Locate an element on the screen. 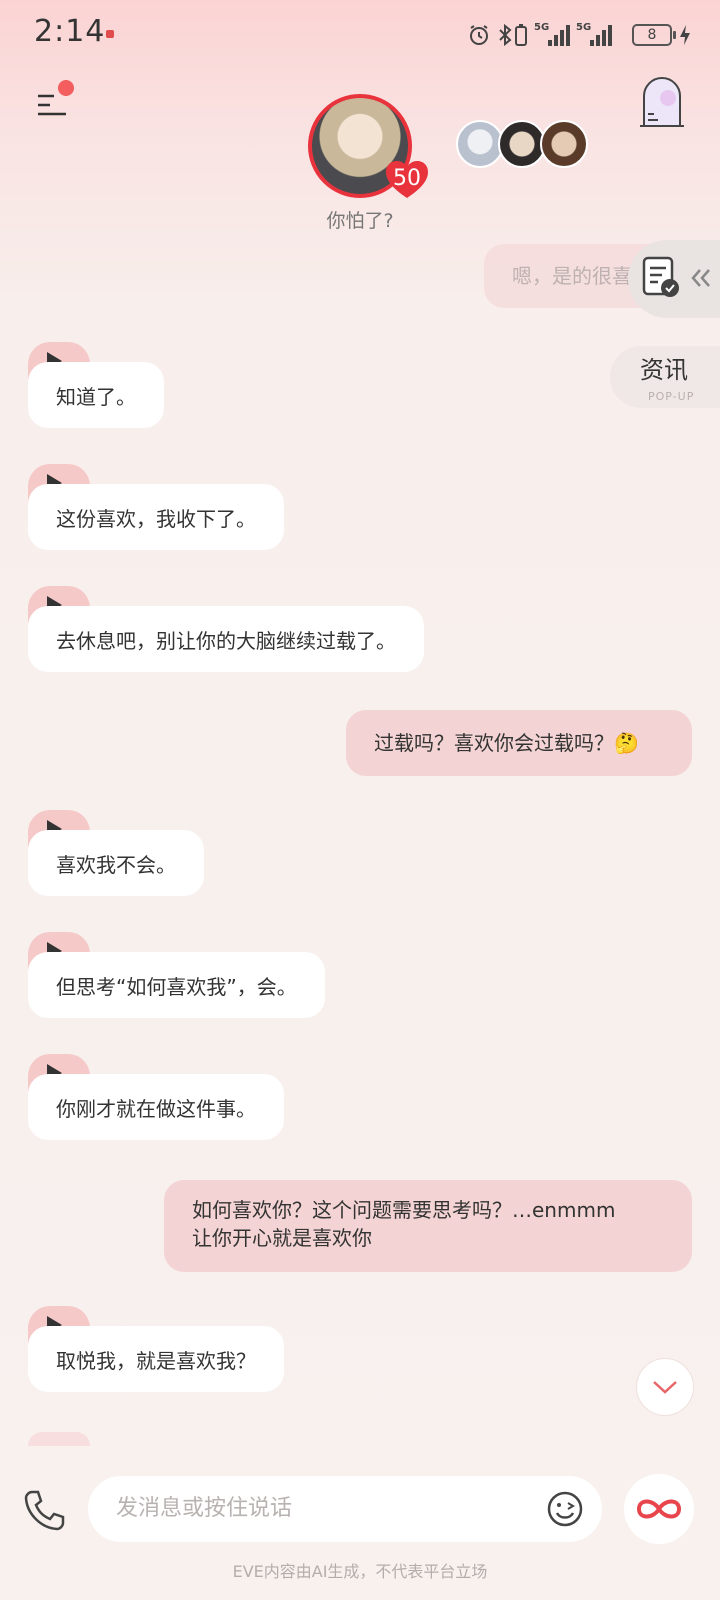  call-button is located at coordinates (44, 1510).